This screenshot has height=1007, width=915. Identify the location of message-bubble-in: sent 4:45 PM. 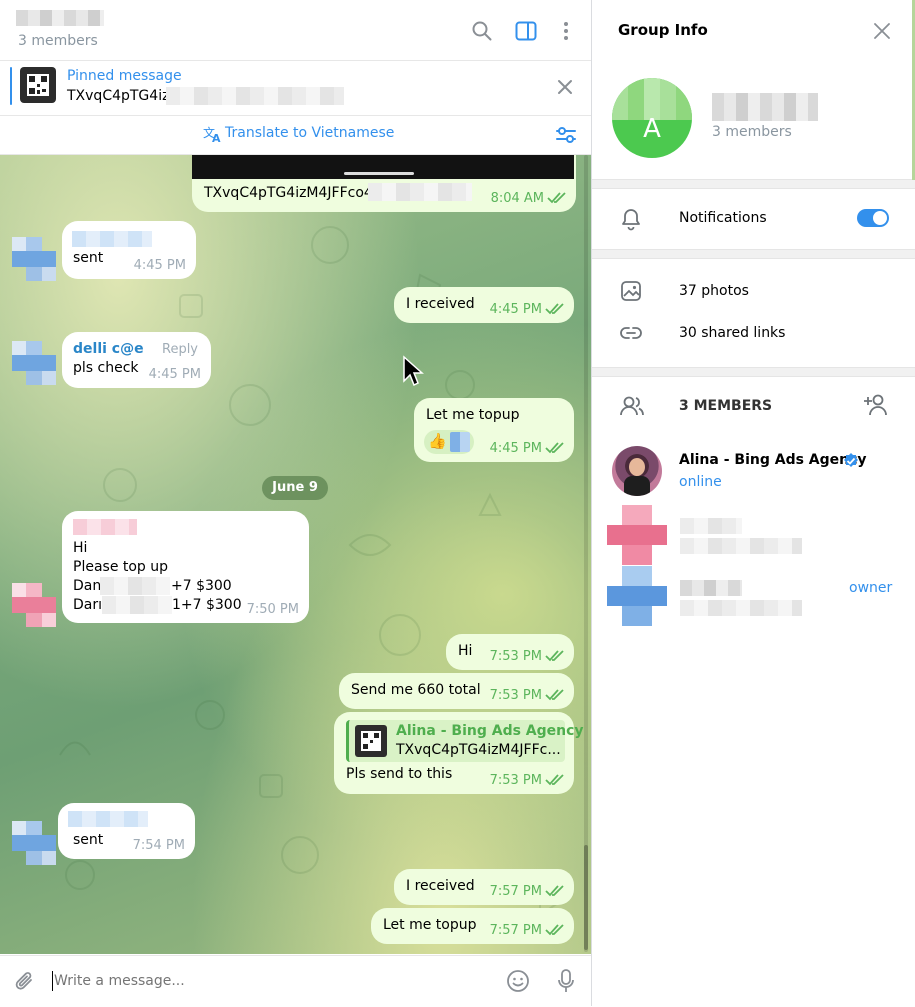
(129, 250).